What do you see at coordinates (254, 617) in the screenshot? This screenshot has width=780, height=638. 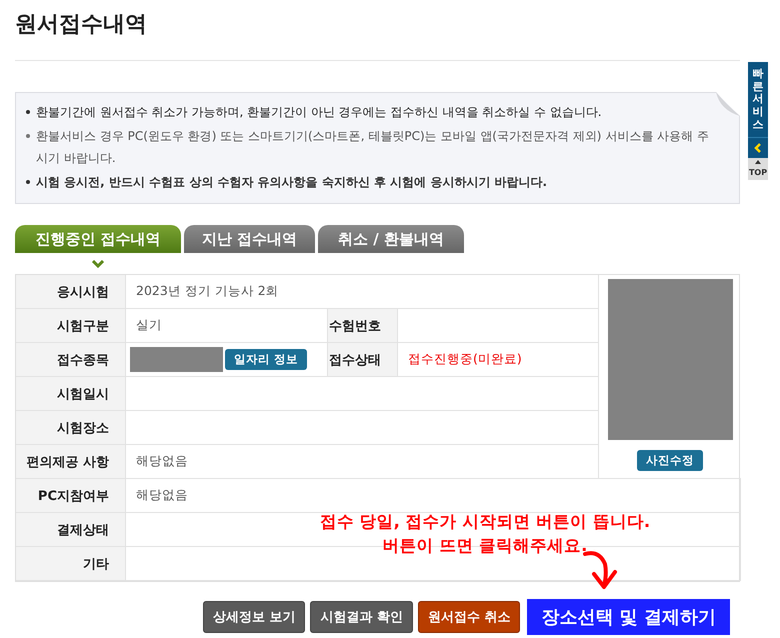 I see `action-button: 상세정보 보기` at bounding box center [254, 617].